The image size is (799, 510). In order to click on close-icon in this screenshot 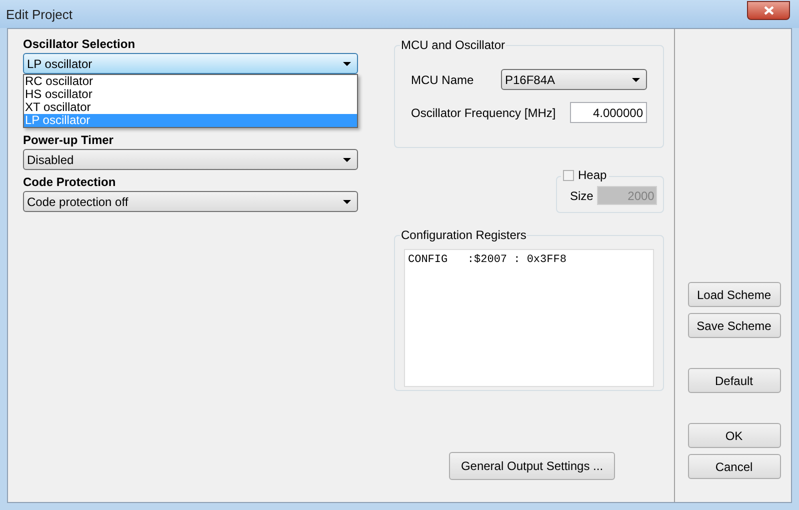, I will do `click(769, 10)`.